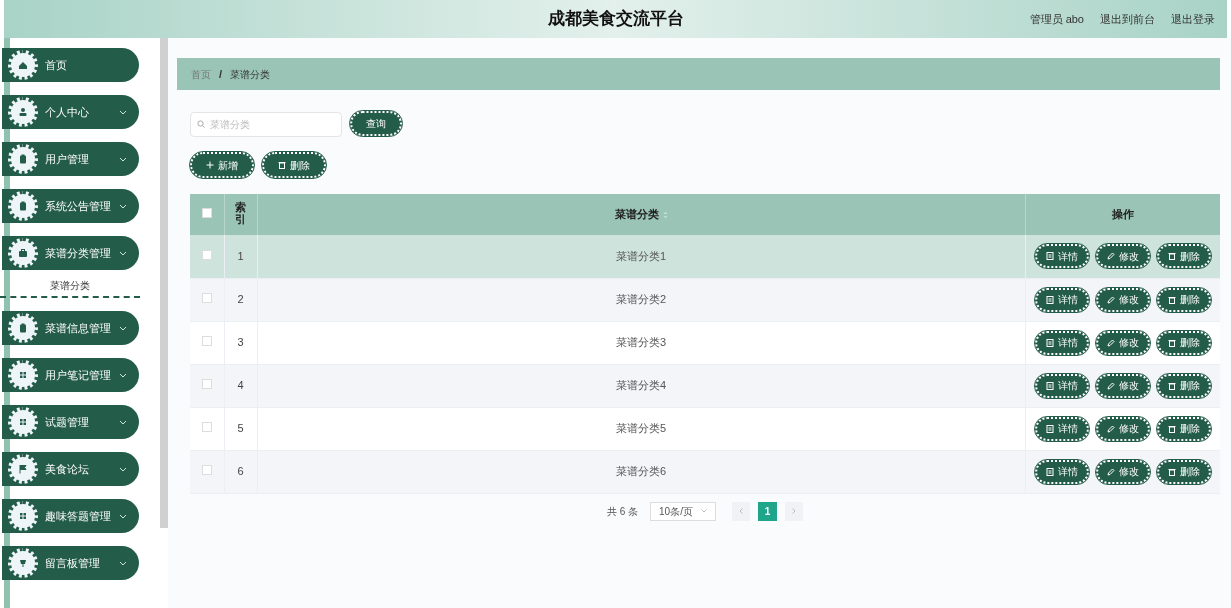 This screenshot has height=608, width=1231. Describe the element at coordinates (240, 256) in the screenshot. I see `table-cell: 1` at that location.